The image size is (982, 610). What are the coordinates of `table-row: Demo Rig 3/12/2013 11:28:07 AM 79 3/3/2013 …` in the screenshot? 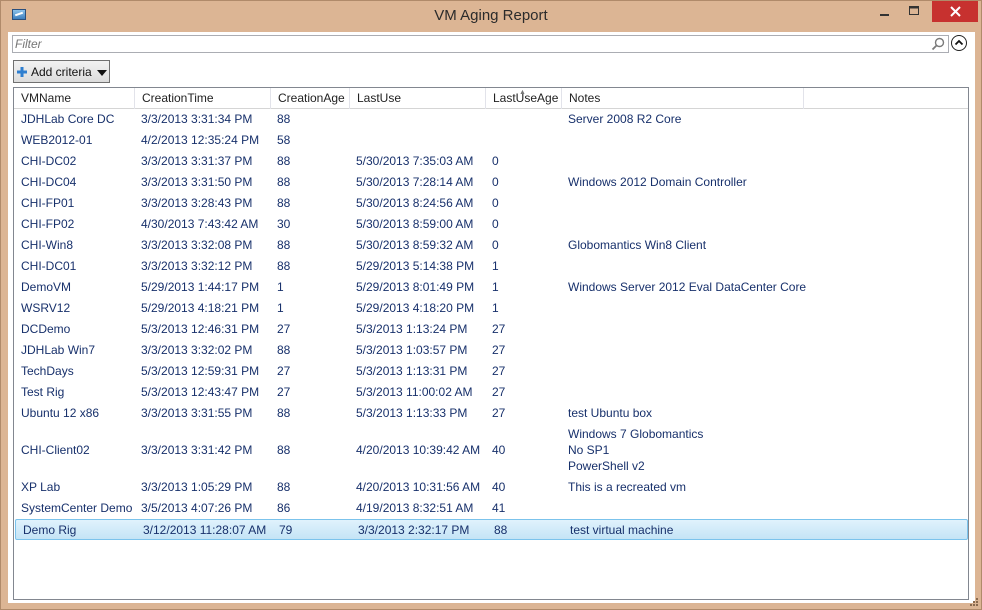 It's located at (491, 529).